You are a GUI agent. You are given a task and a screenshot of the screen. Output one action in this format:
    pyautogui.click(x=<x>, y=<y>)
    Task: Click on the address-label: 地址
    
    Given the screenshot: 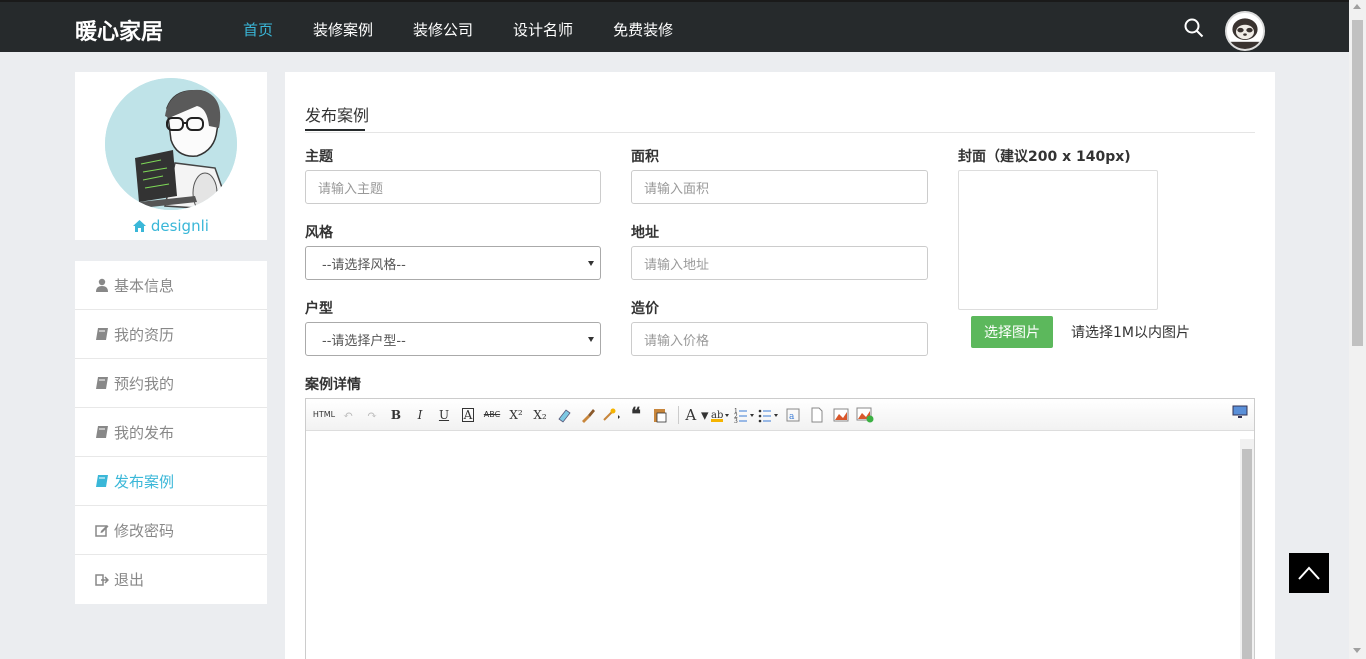 What is the action you would take?
    pyautogui.click(x=645, y=233)
    